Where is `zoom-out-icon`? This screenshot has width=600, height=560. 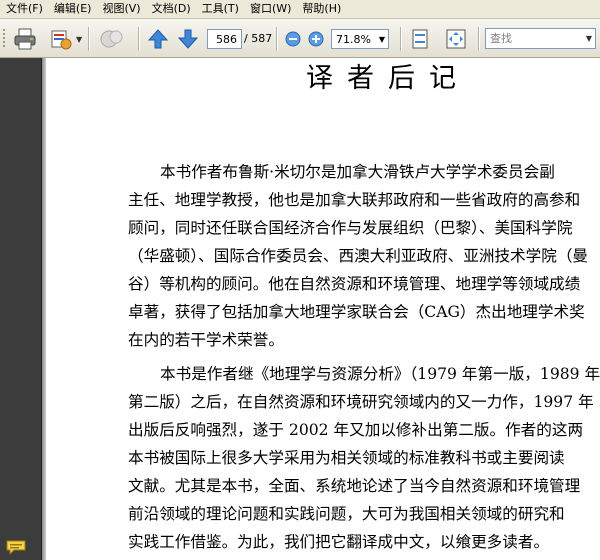
zoom-out-icon is located at coordinates (293, 39).